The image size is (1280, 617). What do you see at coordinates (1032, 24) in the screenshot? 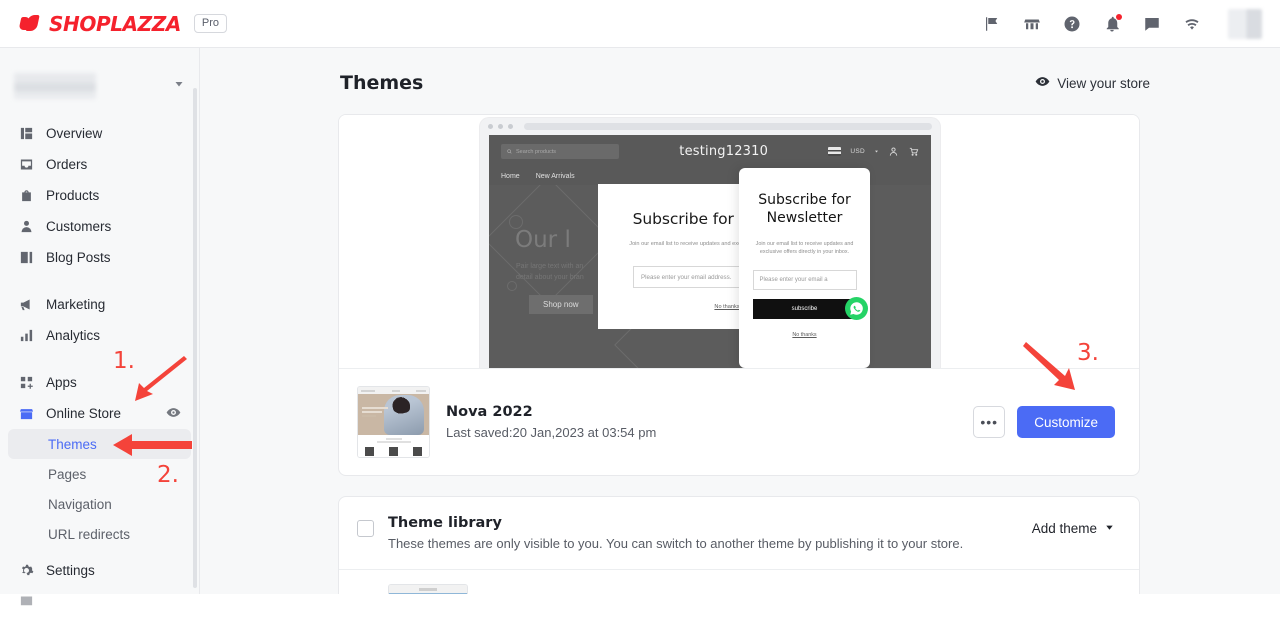
I see `store-icon` at bounding box center [1032, 24].